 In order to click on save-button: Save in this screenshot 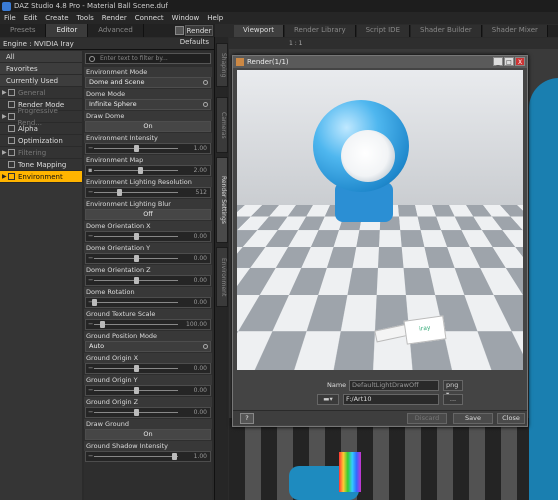, I will do `click(473, 418)`.